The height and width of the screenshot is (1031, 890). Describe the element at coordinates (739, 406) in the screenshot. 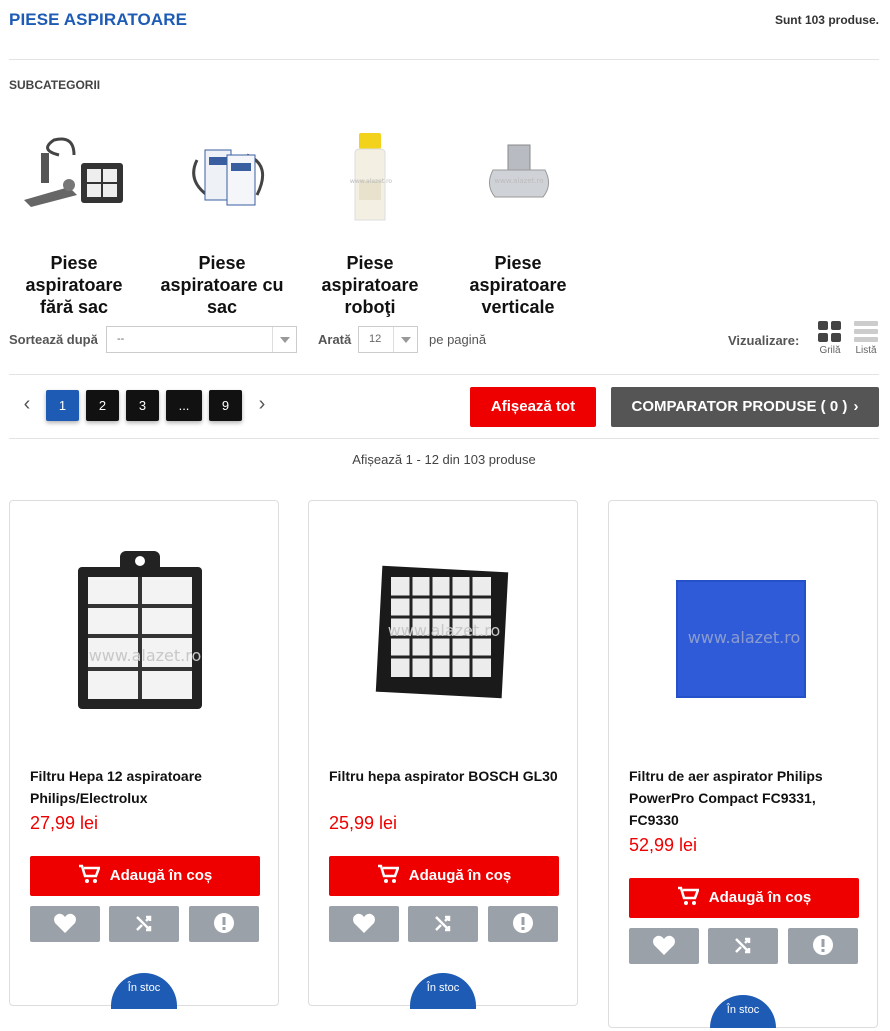

I see `compare-label: COMPARATOR PRODUSE ( 0 )` at that location.